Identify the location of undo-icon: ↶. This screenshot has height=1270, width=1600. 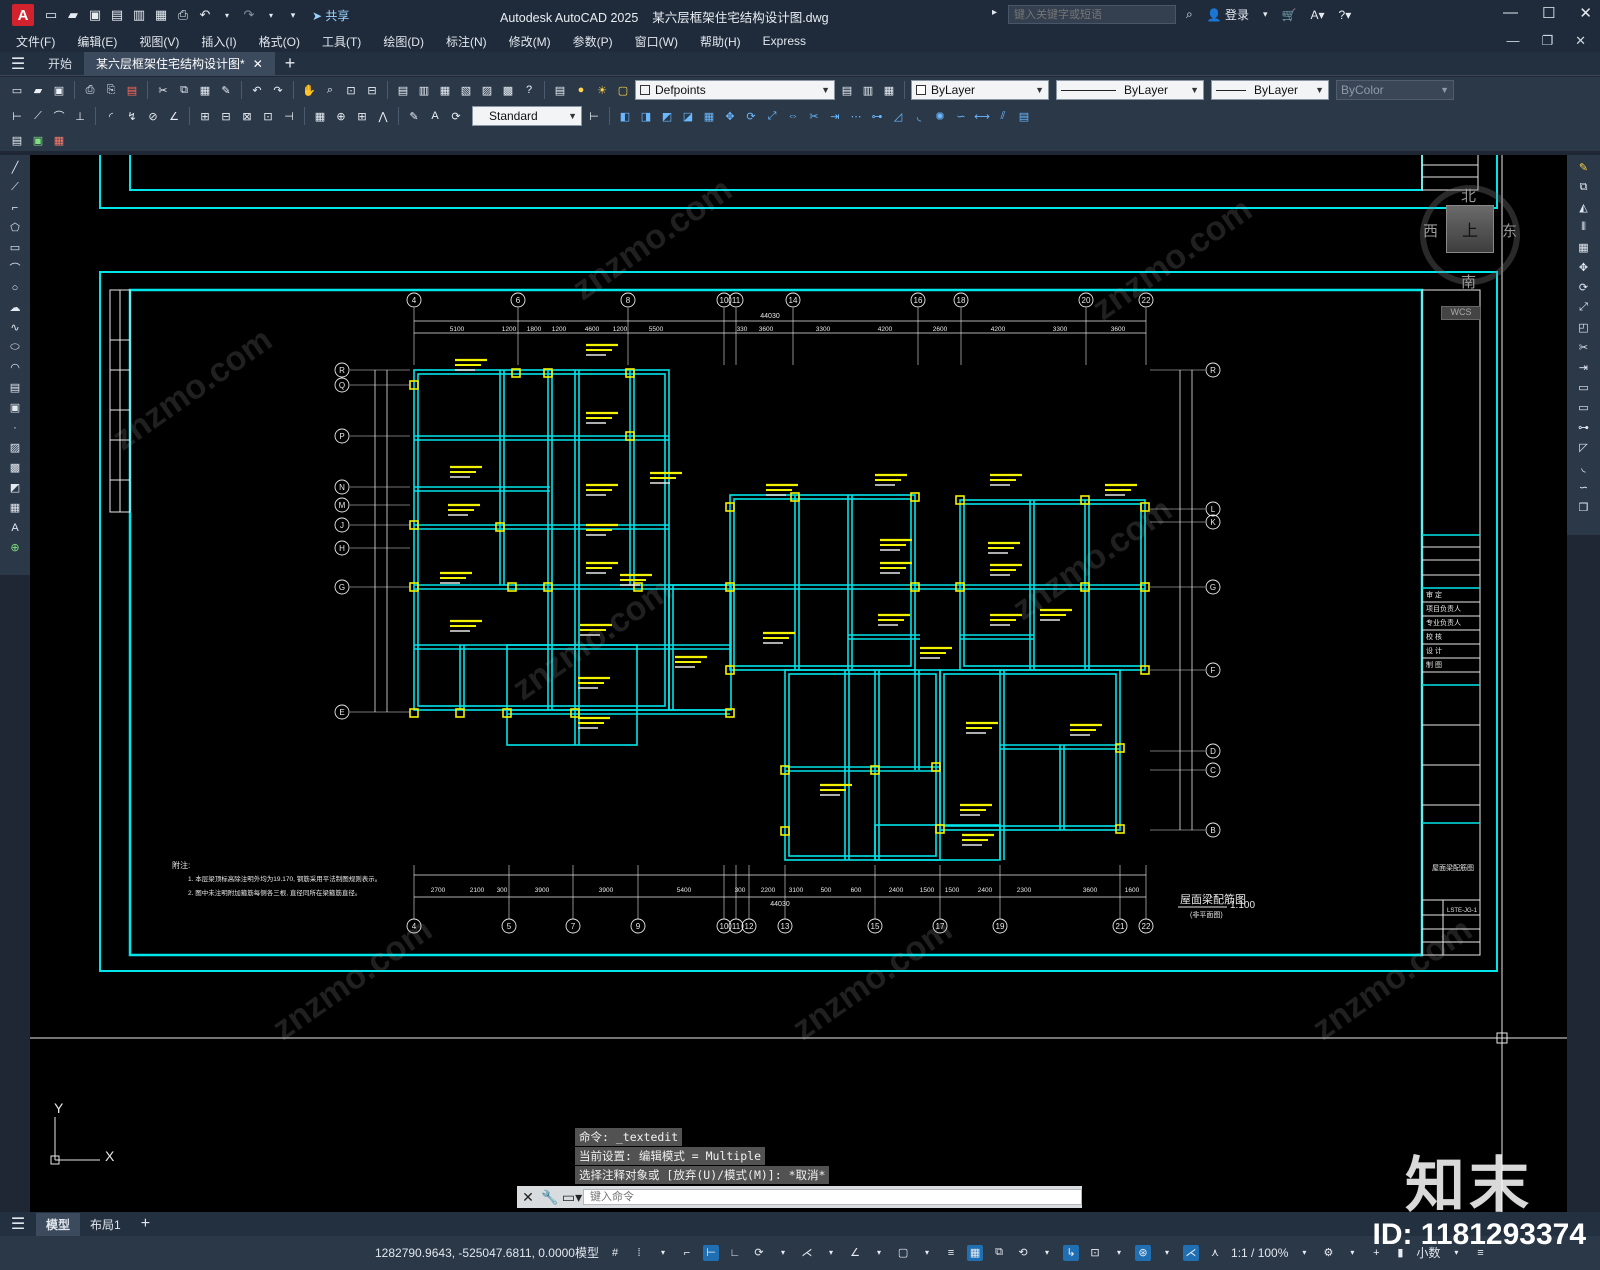
(205, 15).